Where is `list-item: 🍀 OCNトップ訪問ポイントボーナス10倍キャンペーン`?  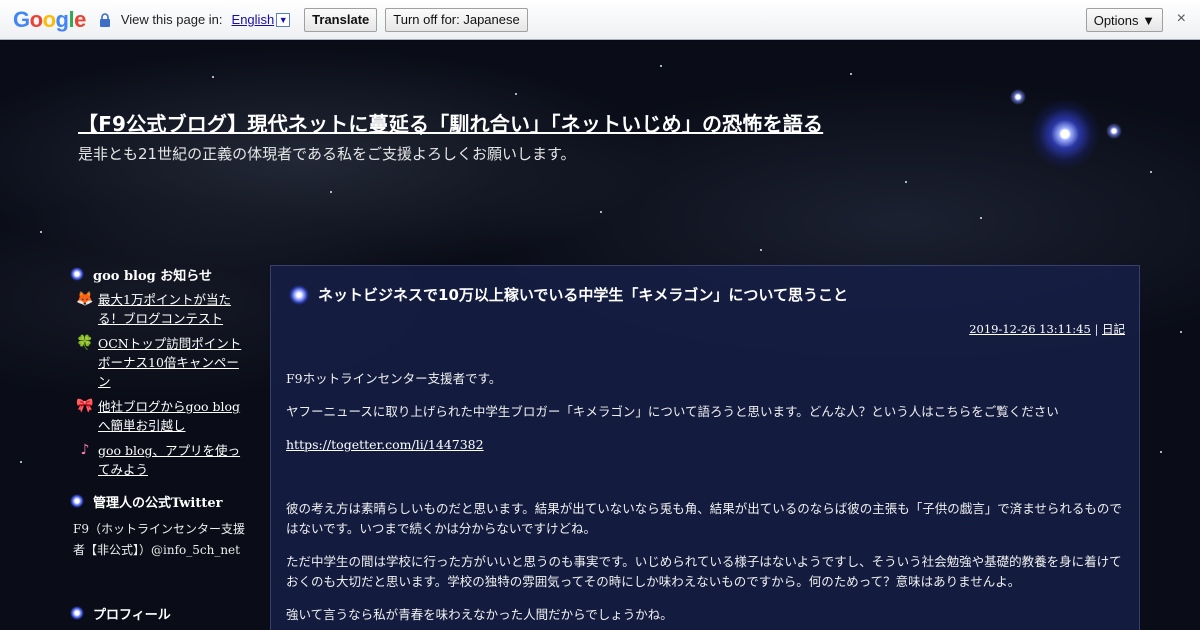
list-item: 🍀 OCNトップ訪問ポイントボーナス10倍キャンペーン is located at coordinates (160, 362).